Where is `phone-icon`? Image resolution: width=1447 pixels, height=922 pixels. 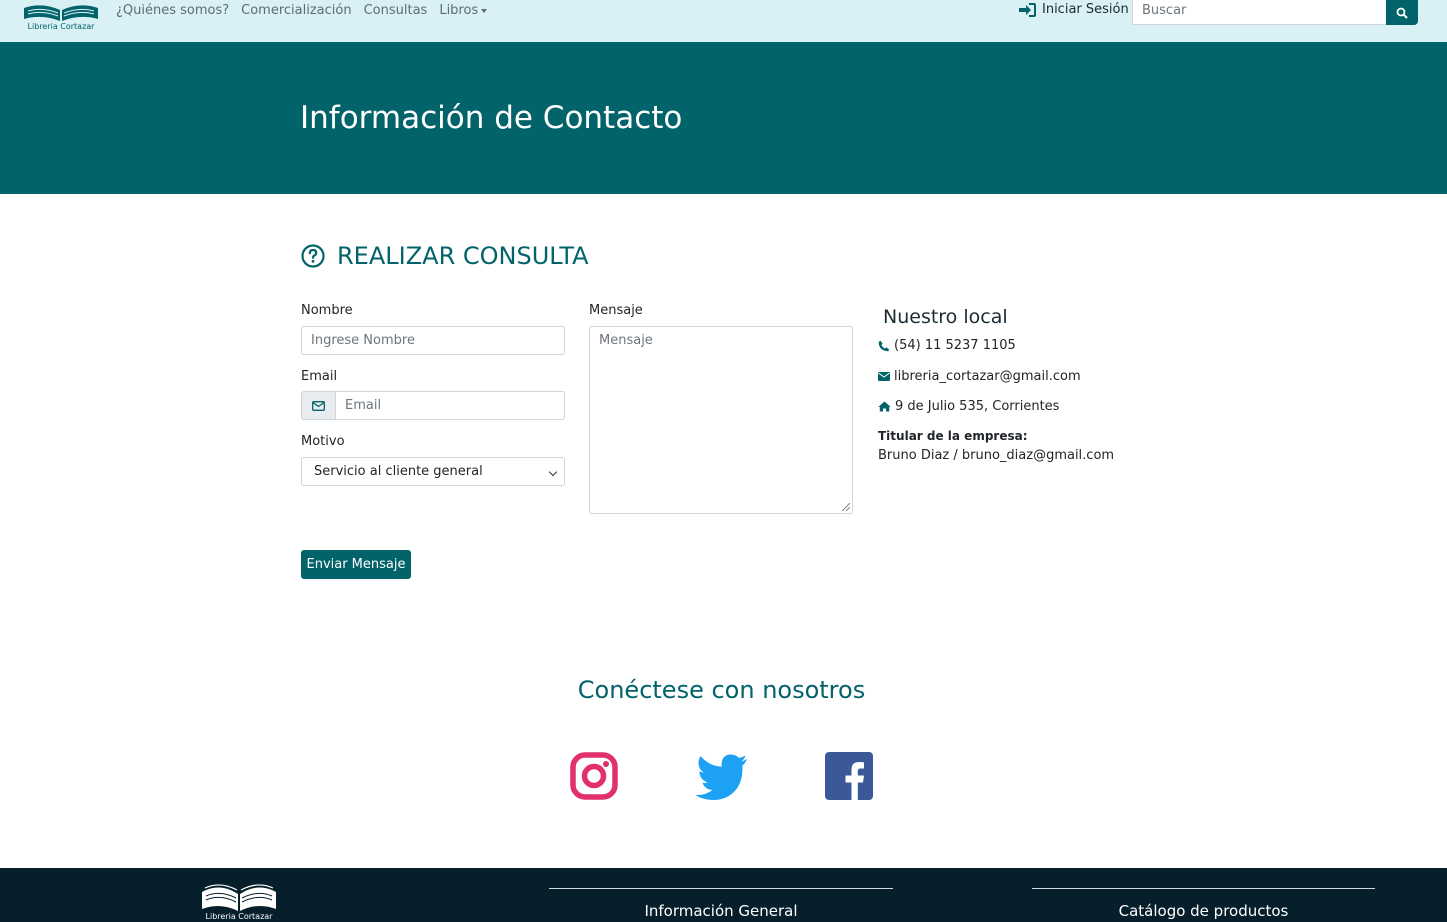 phone-icon is located at coordinates (884, 345).